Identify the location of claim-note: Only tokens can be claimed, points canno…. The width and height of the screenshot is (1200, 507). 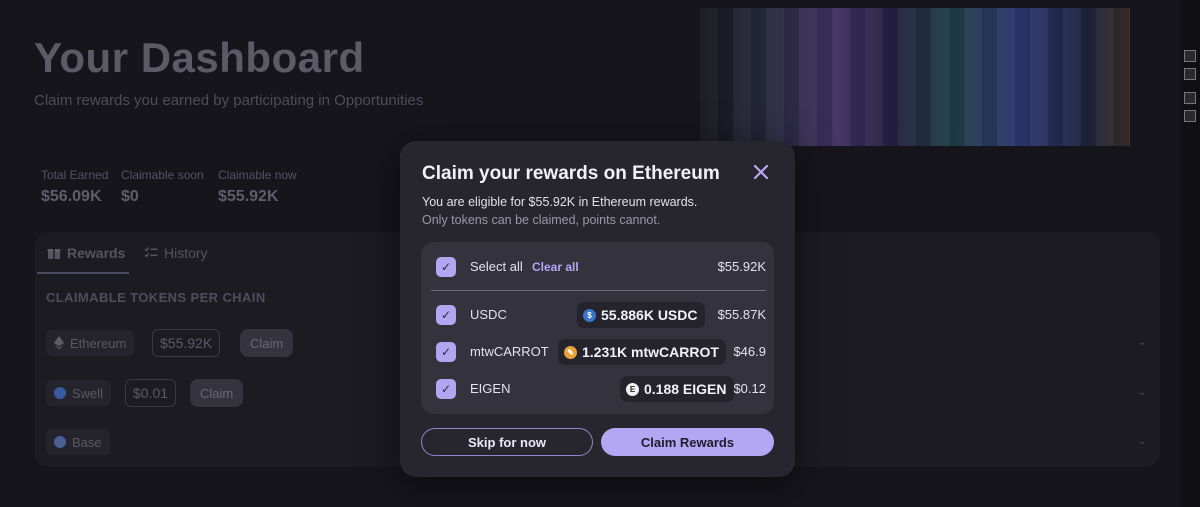
(541, 220).